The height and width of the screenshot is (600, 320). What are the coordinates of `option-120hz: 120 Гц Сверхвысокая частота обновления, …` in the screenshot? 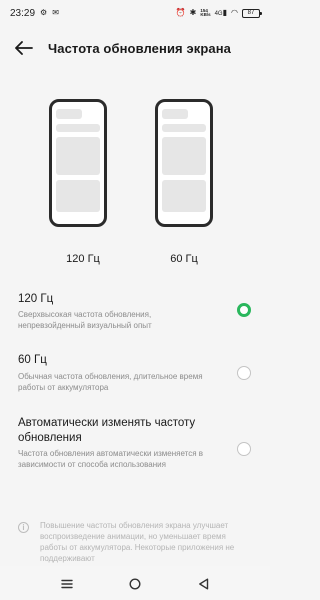 It's located at (135, 312).